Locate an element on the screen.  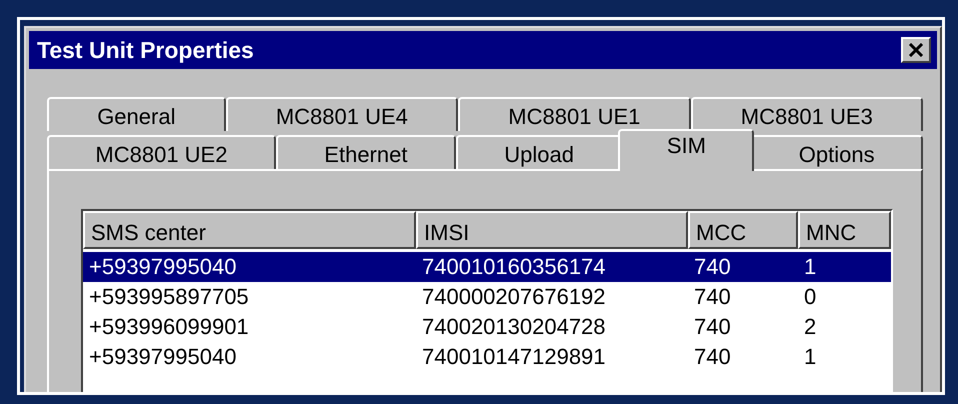
list-row: +59397995040 740010160356174 740 1 is located at coordinates (487, 267).